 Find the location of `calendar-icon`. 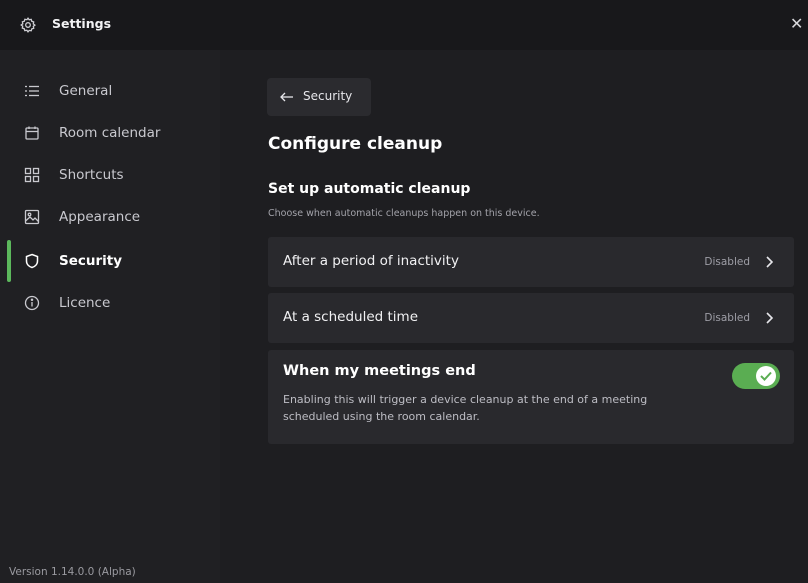

calendar-icon is located at coordinates (32, 133).